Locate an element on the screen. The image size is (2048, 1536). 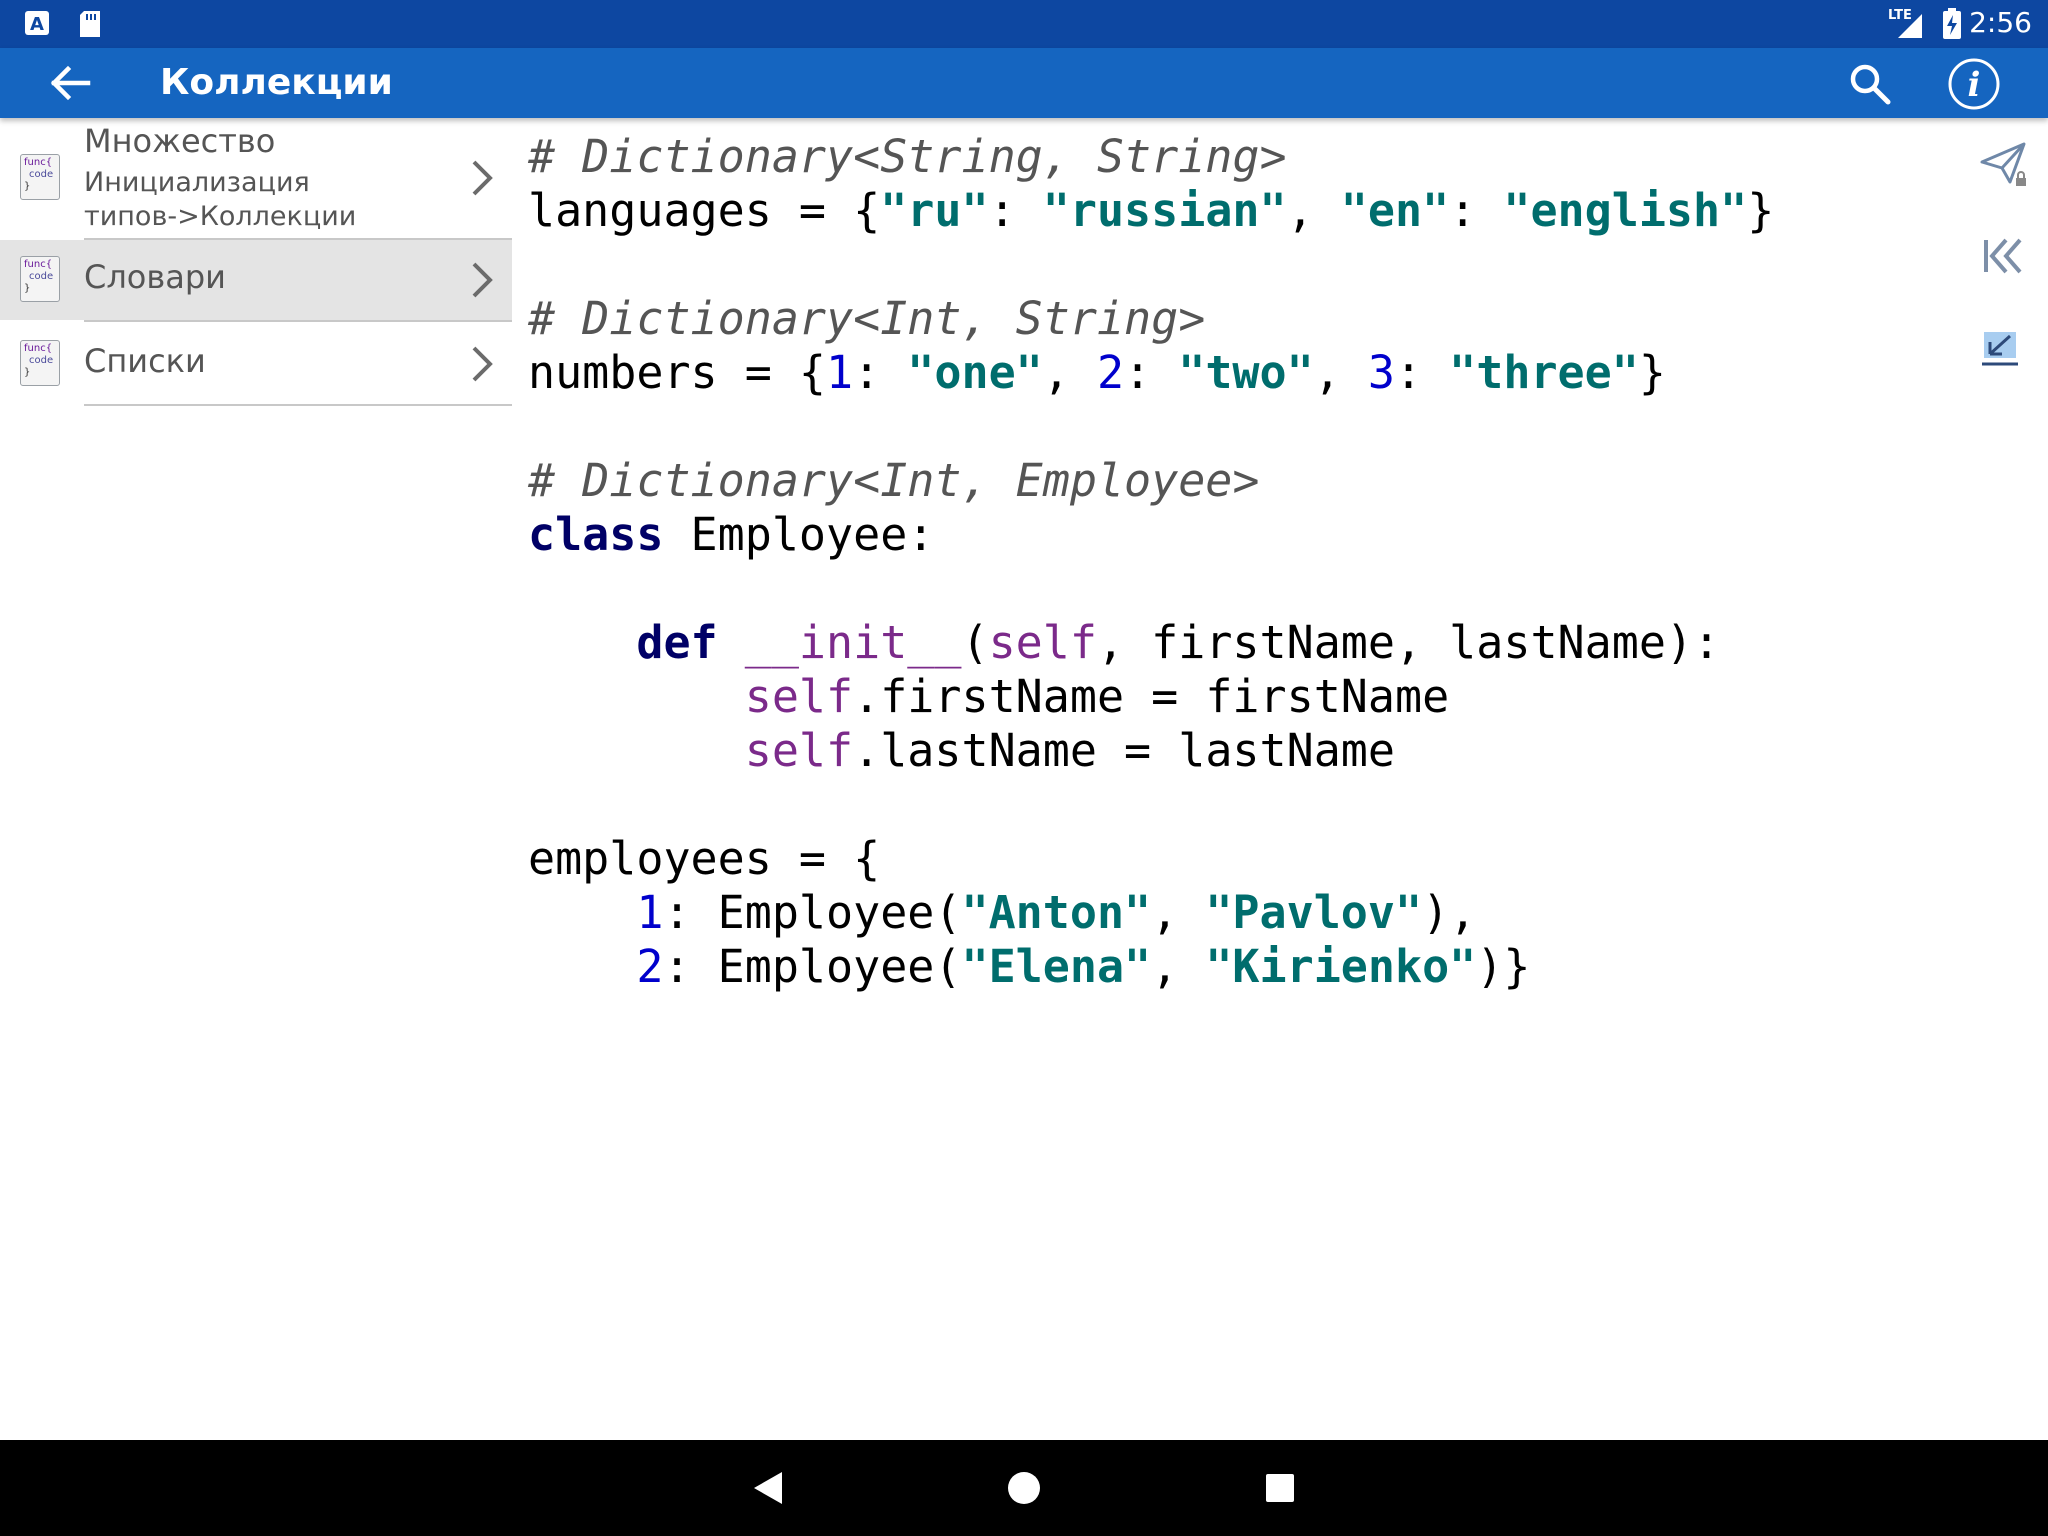
nav-home-icon is located at coordinates (1024, 1488).